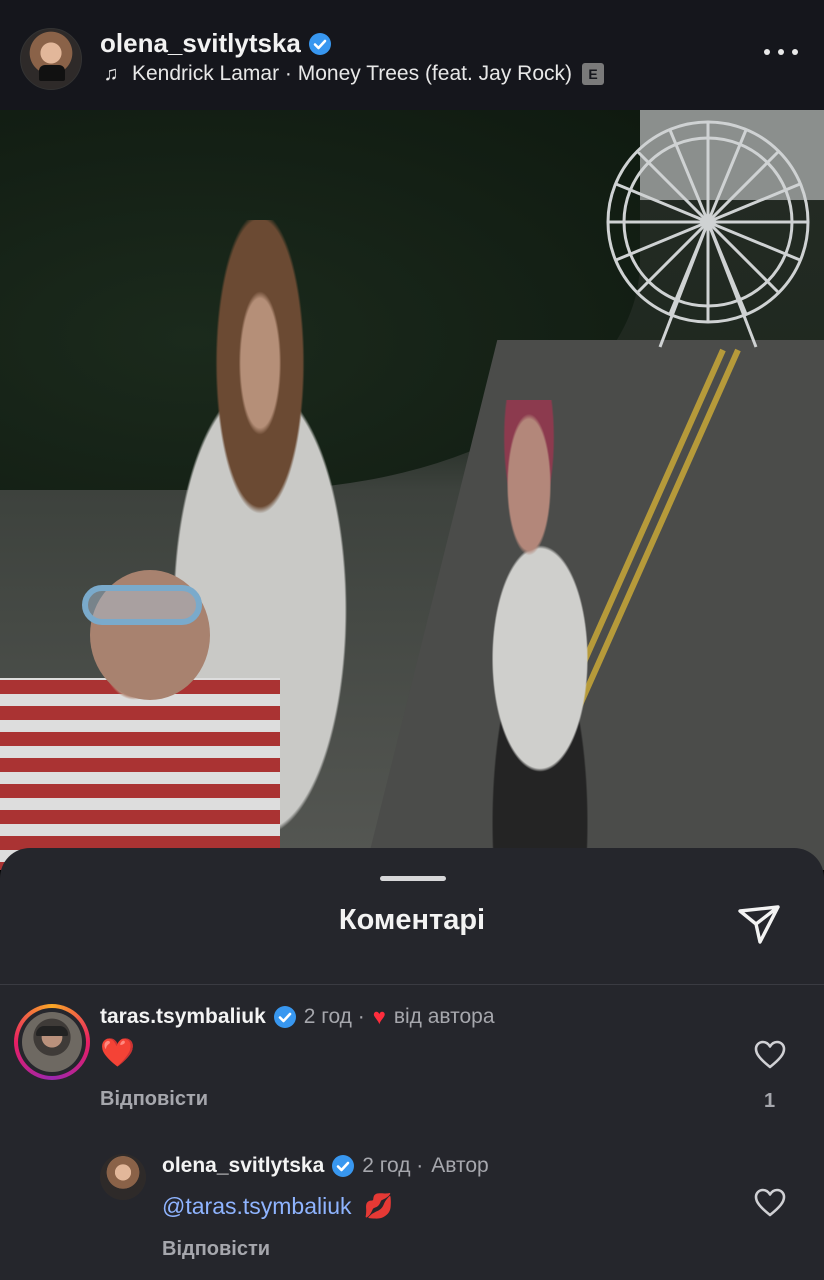 This screenshot has width=824, height=1280. Describe the element at coordinates (379, 1016) in the screenshot. I see `heart-icon: ♥` at that location.